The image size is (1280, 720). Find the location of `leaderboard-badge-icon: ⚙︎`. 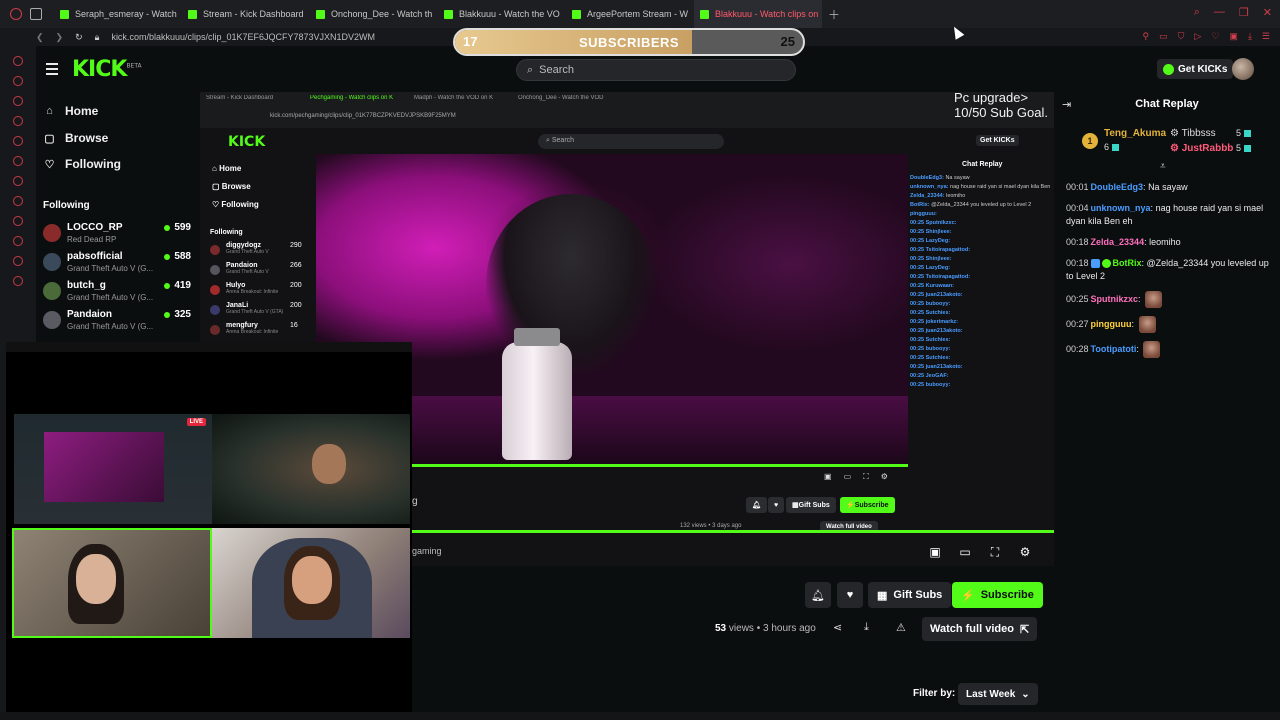

leaderboard-badge-icon: ⚙︎ is located at coordinates (1176, 133).